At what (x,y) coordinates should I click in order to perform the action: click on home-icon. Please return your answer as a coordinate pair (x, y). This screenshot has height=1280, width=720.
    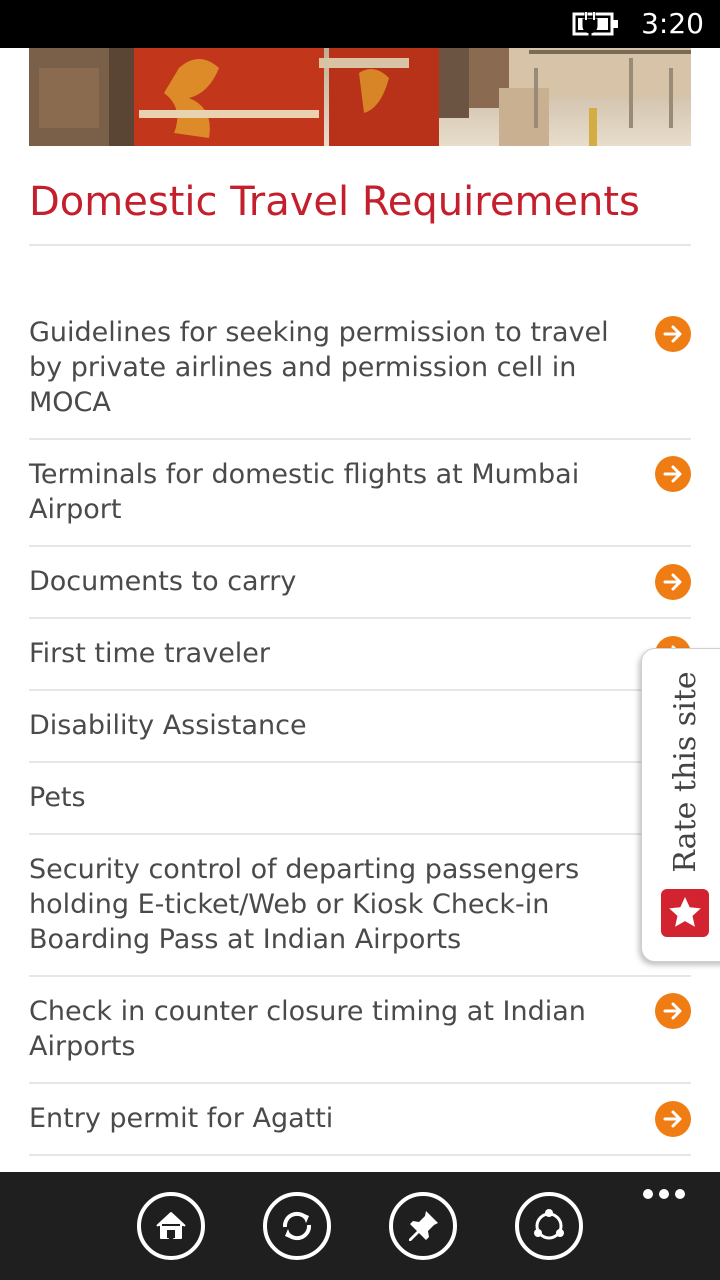
    Looking at the image, I should click on (171, 1226).